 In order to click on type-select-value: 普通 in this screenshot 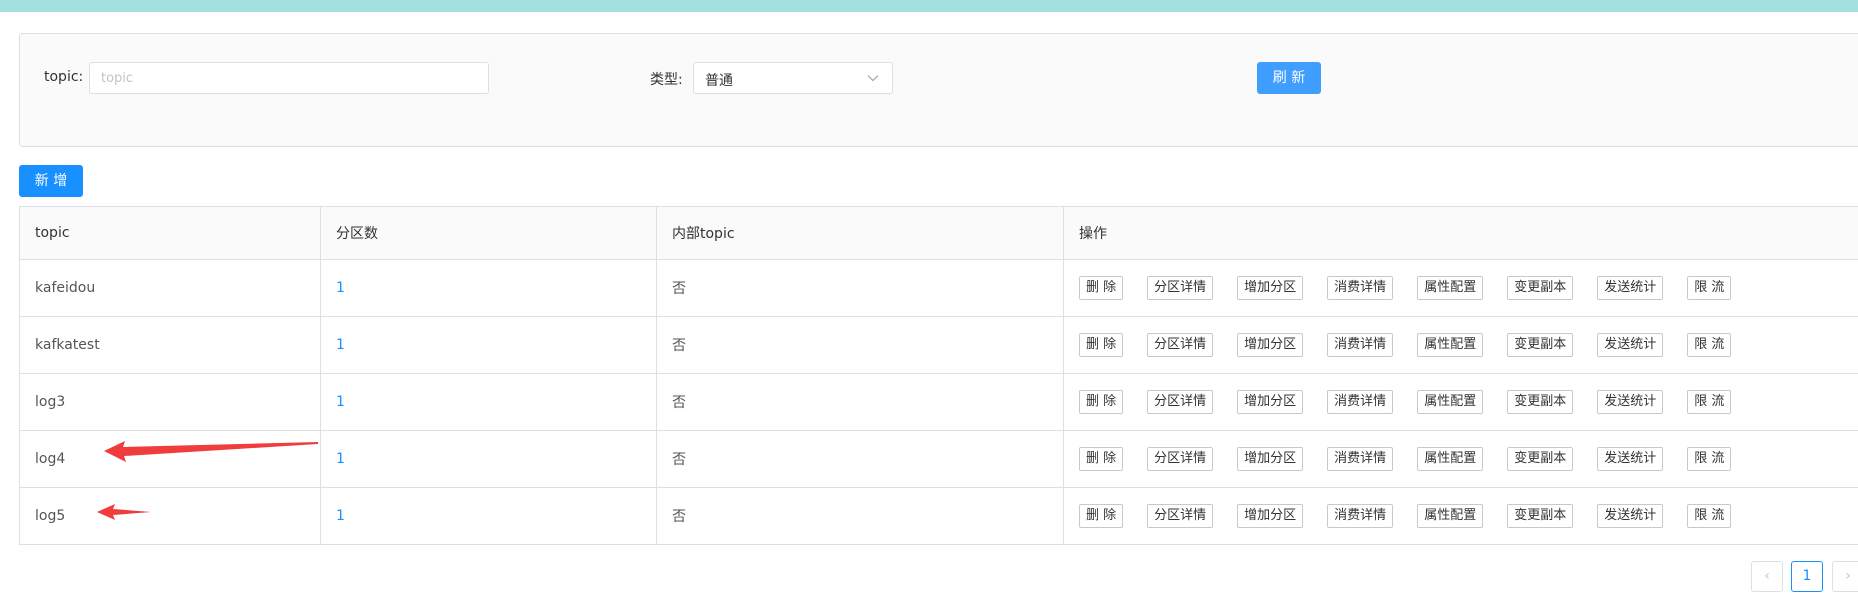, I will do `click(719, 81)`.